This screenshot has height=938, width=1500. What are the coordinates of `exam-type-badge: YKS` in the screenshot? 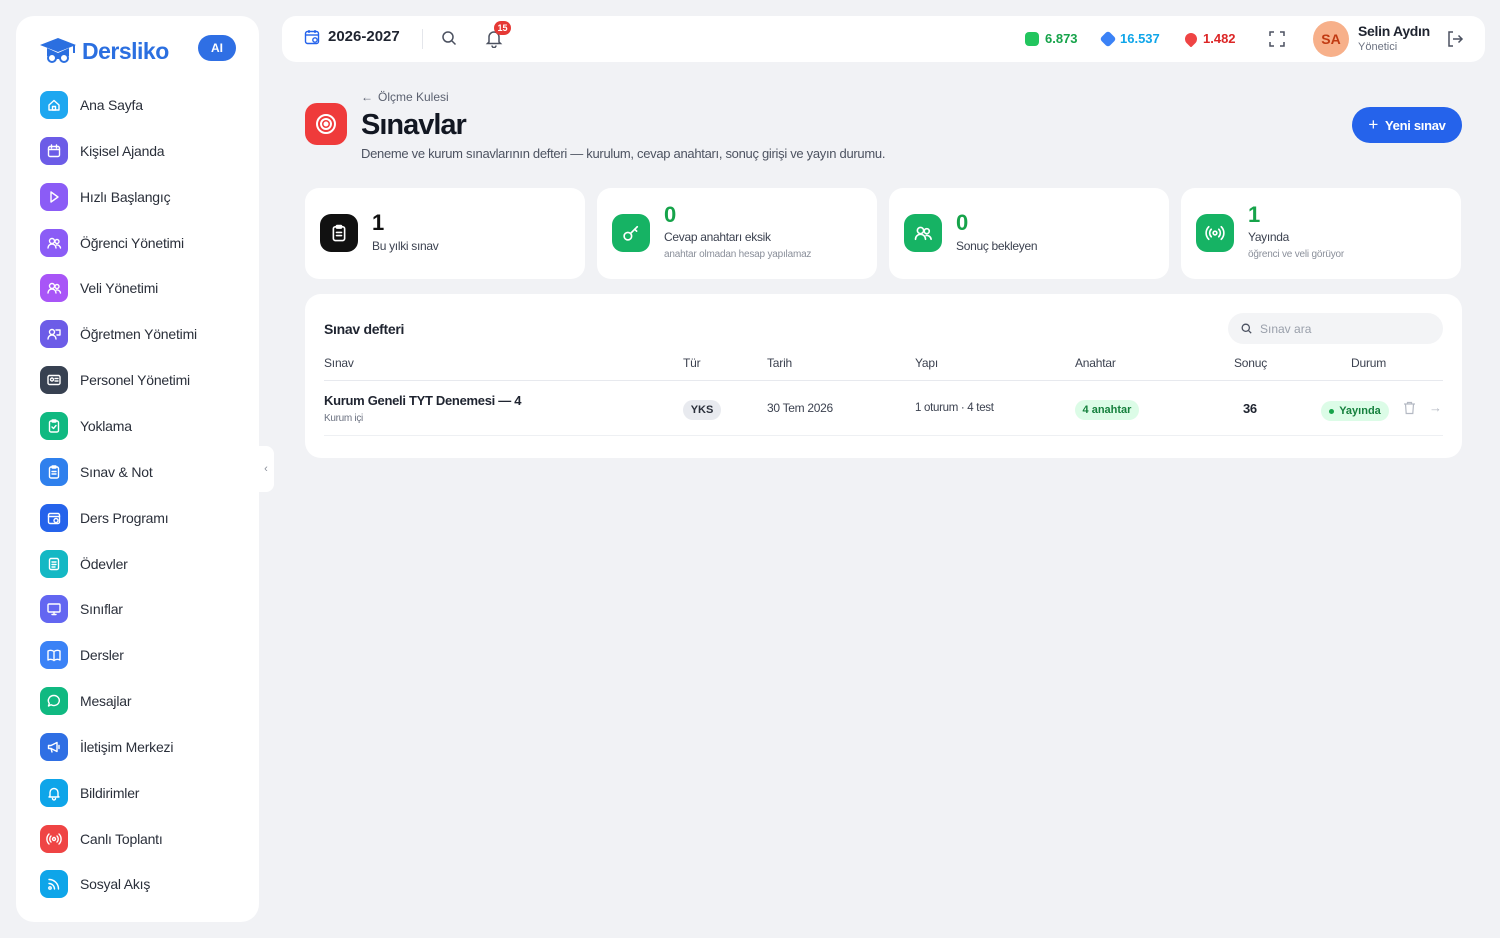 It's located at (702, 410).